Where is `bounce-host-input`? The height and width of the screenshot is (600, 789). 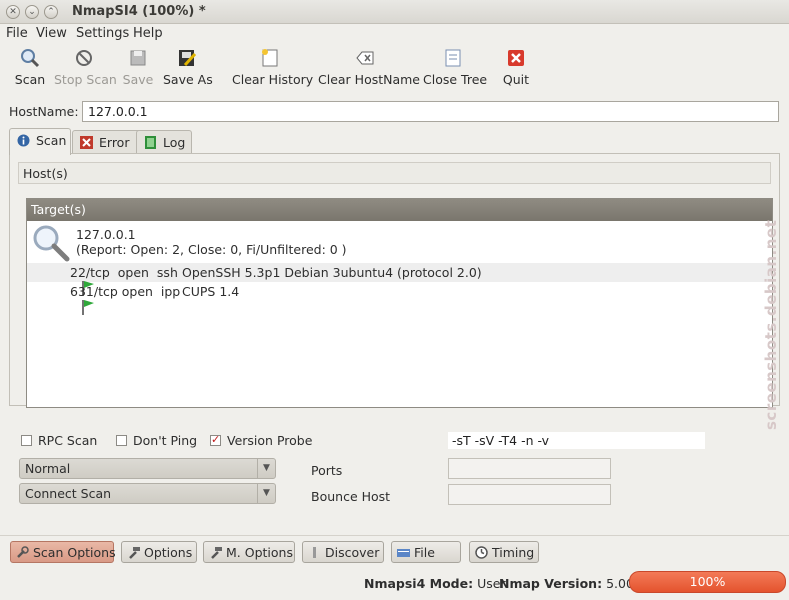 bounce-host-input is located at coordinates (529, 494).